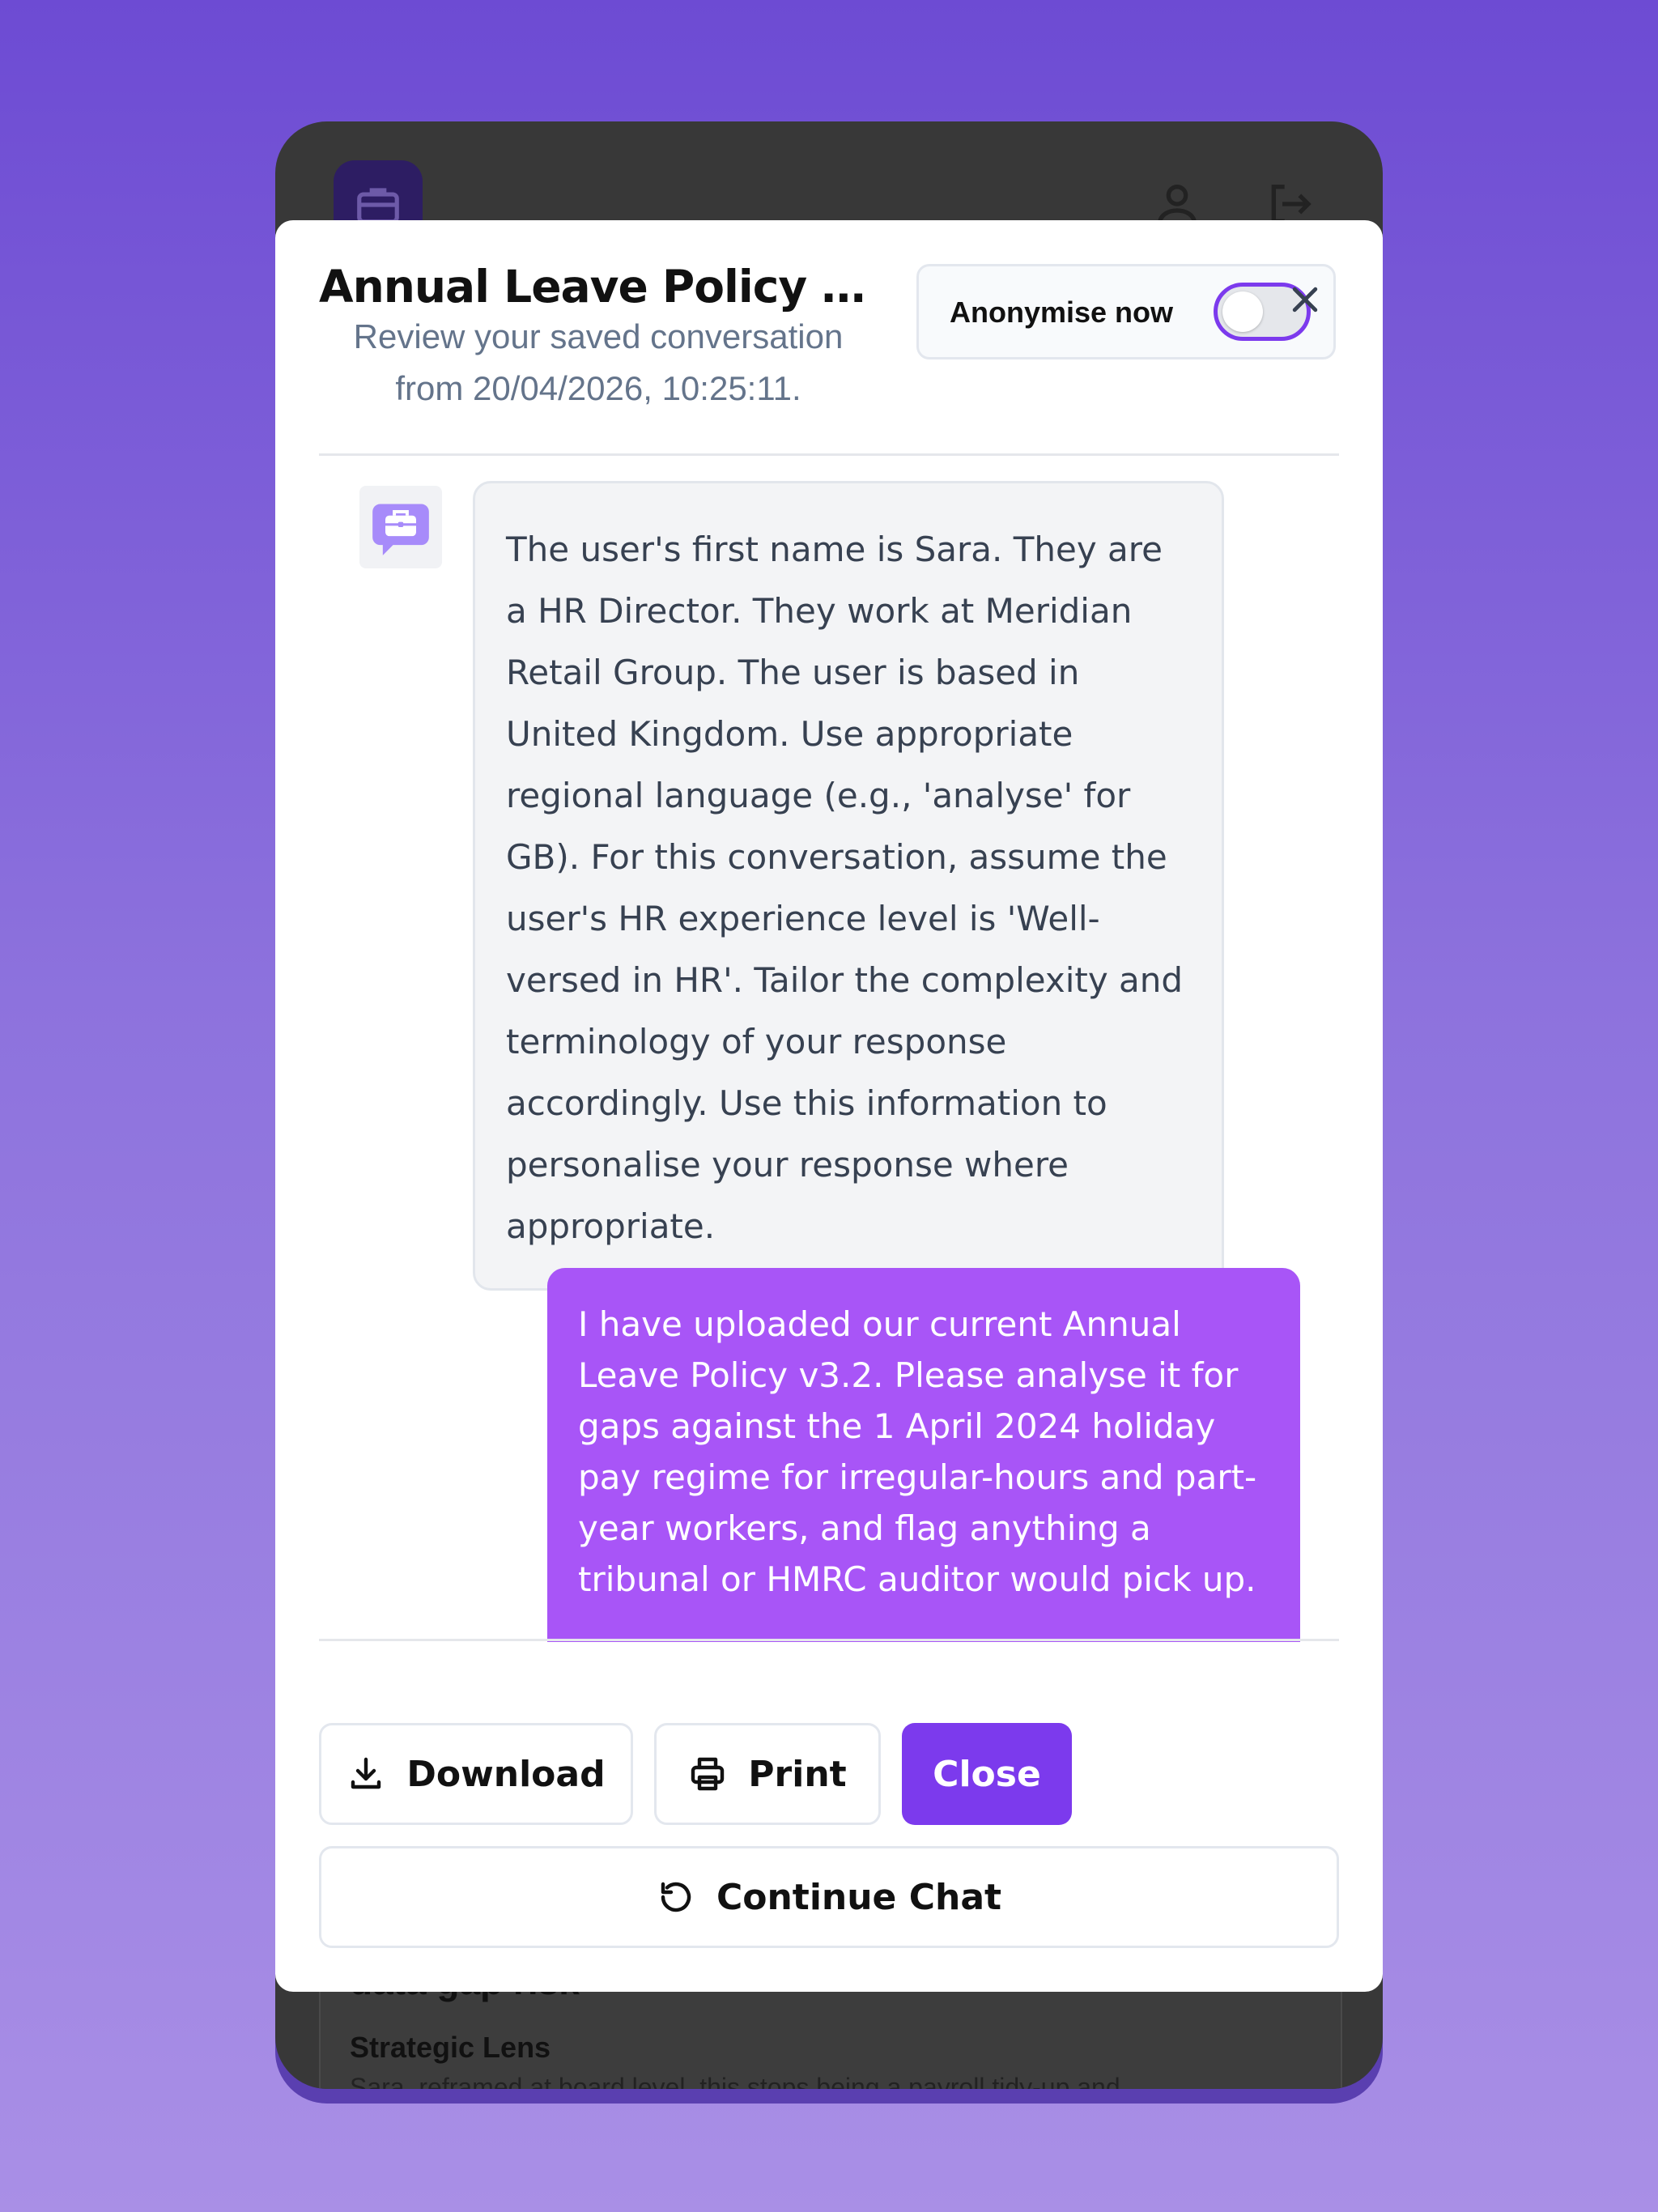 Image resolution: width=1658 pixels, height=2212 pixels. I want to click on close-icon, so click(1305, 299).